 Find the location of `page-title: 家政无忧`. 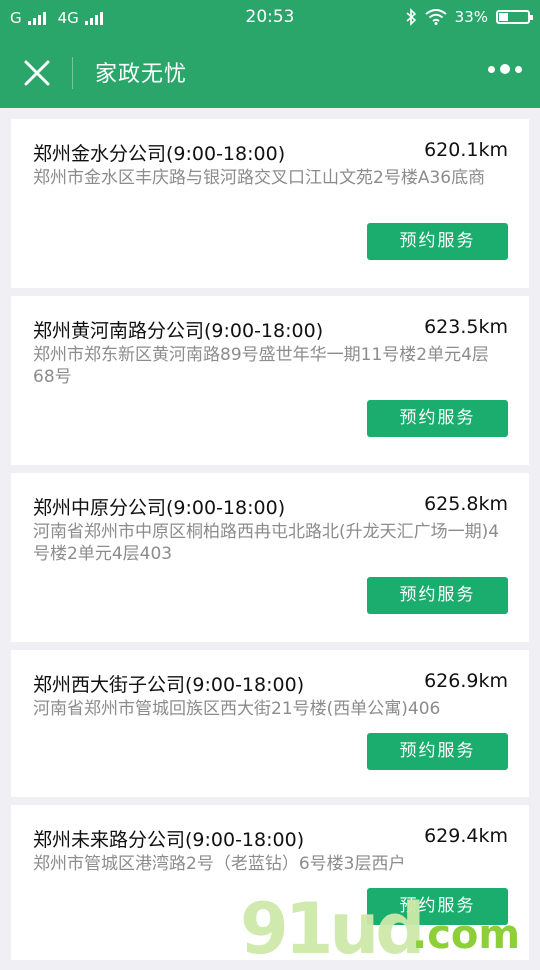

page-title: 家政无忧 is located at coordinates (141, 74).